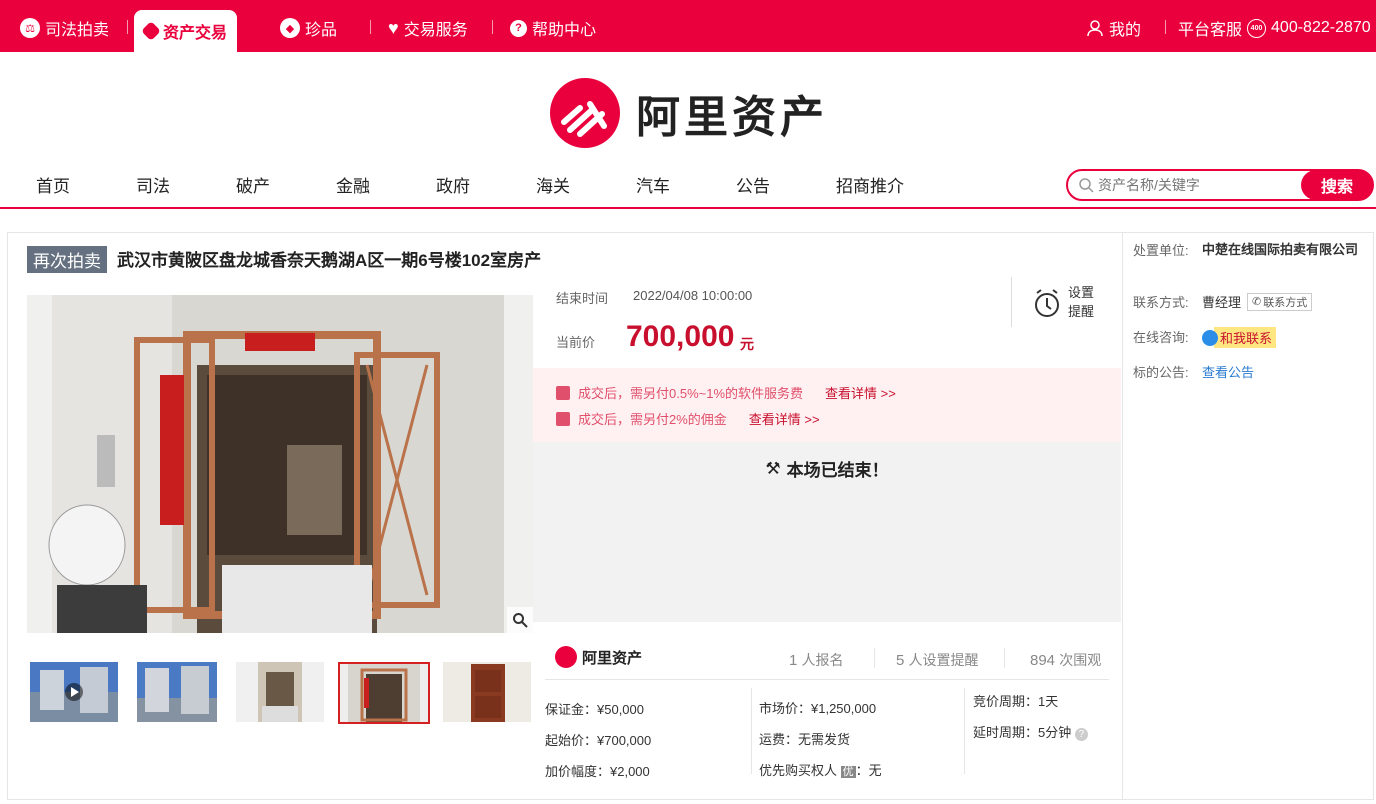  What do you see at coordinates (1086, 185) in the screenshot?
I see `search-icon` at bounding box center [1086, 185].